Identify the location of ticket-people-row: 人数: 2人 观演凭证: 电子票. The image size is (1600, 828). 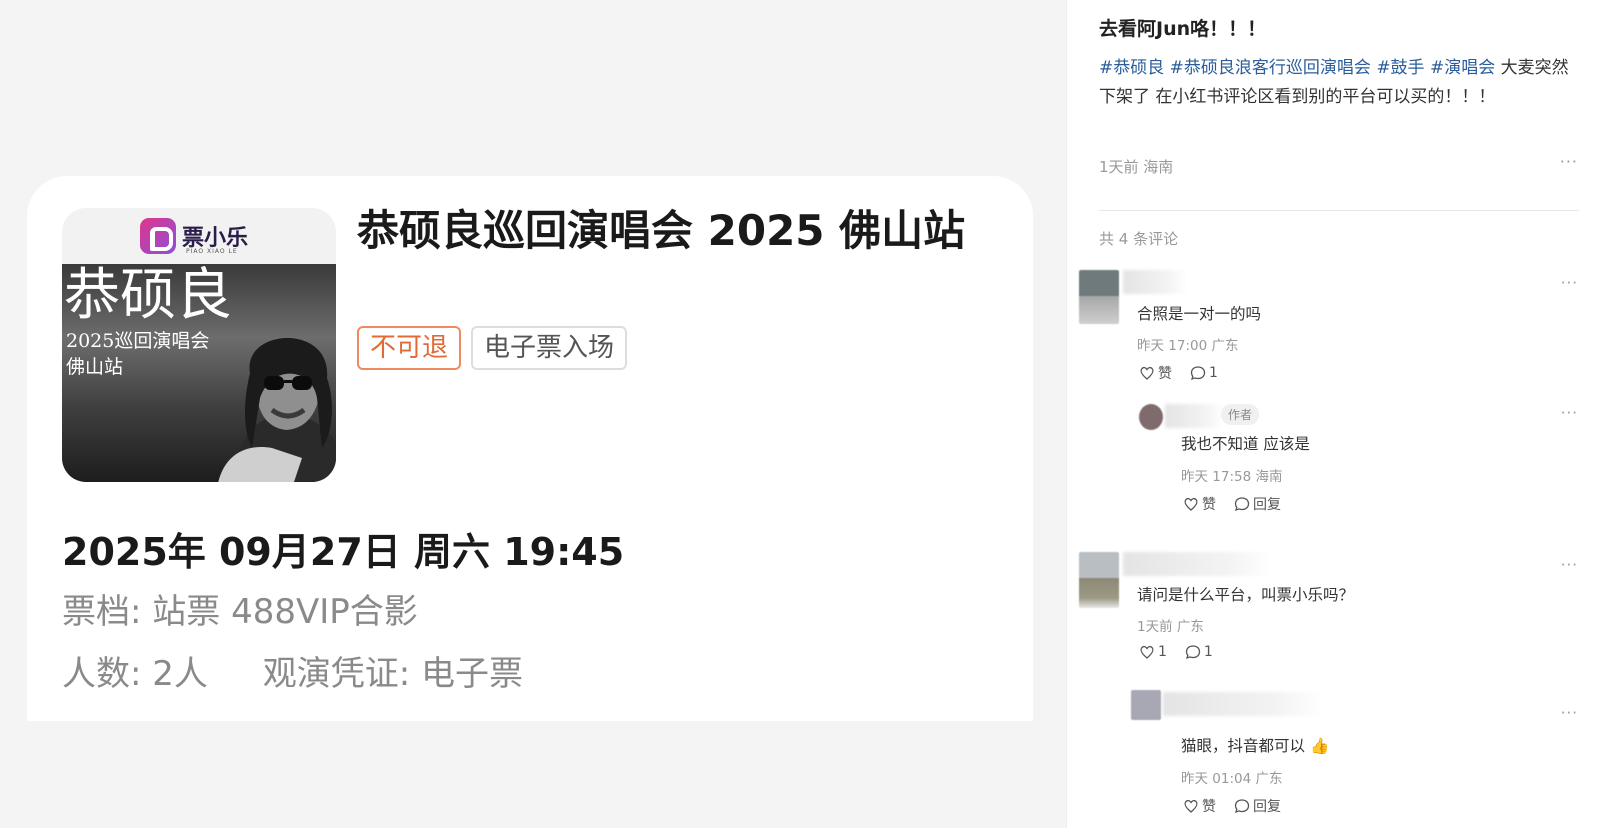
(314, 670).